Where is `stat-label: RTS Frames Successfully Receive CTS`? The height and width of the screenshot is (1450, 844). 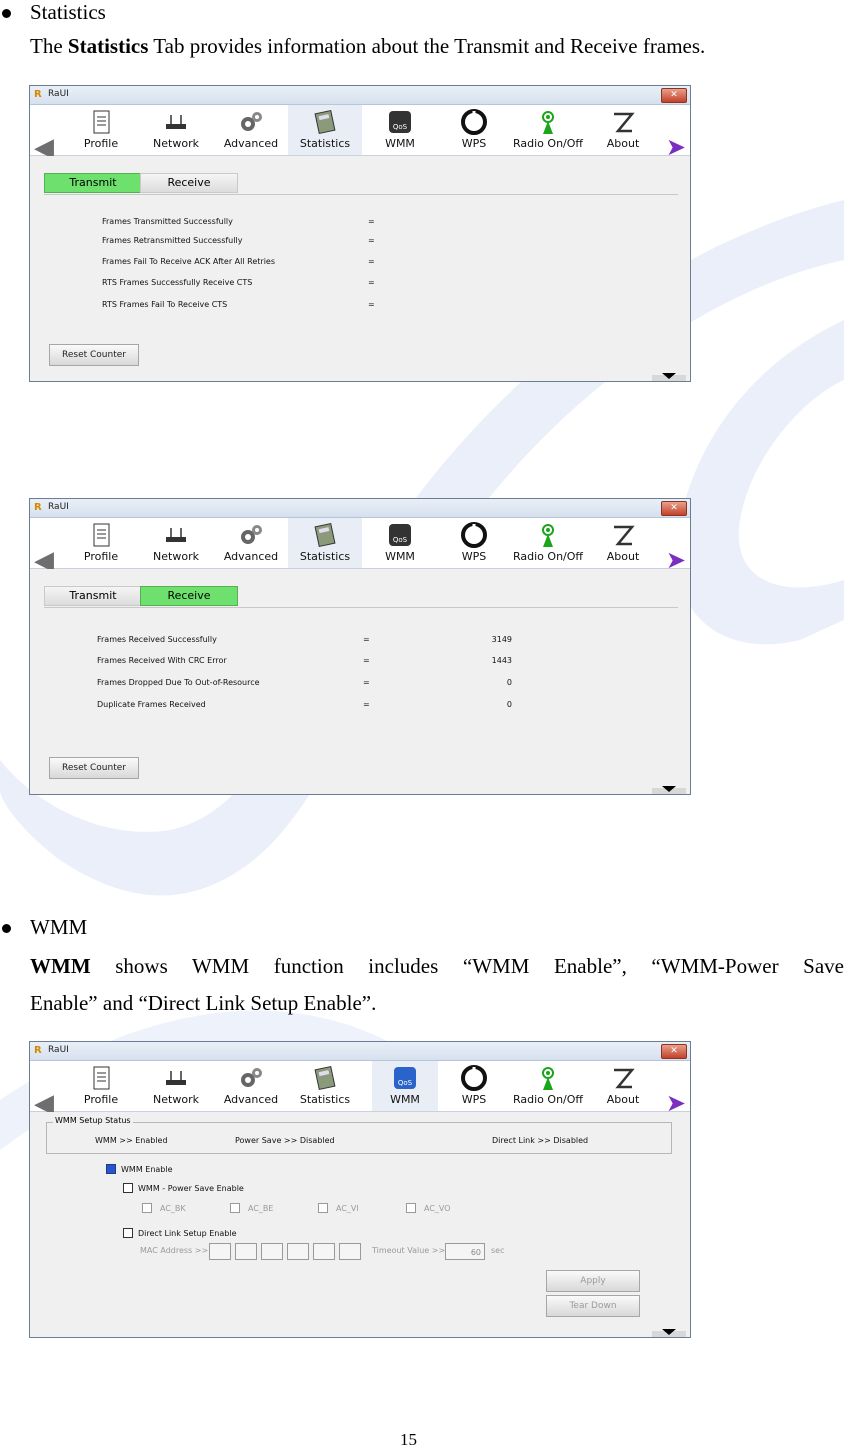 stat-label: RTS Frames Successfully Receive CTS is located at coordinates (177, 282).